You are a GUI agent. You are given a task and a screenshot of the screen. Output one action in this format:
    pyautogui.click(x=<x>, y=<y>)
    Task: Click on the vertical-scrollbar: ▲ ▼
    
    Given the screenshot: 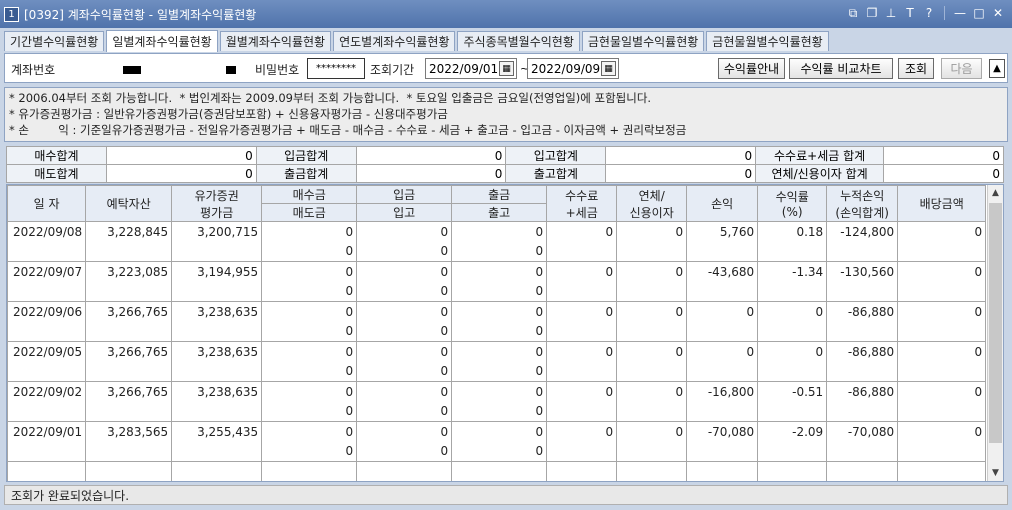 What is the action you would take?
    pyautogui.click(x=995, y=333)
    